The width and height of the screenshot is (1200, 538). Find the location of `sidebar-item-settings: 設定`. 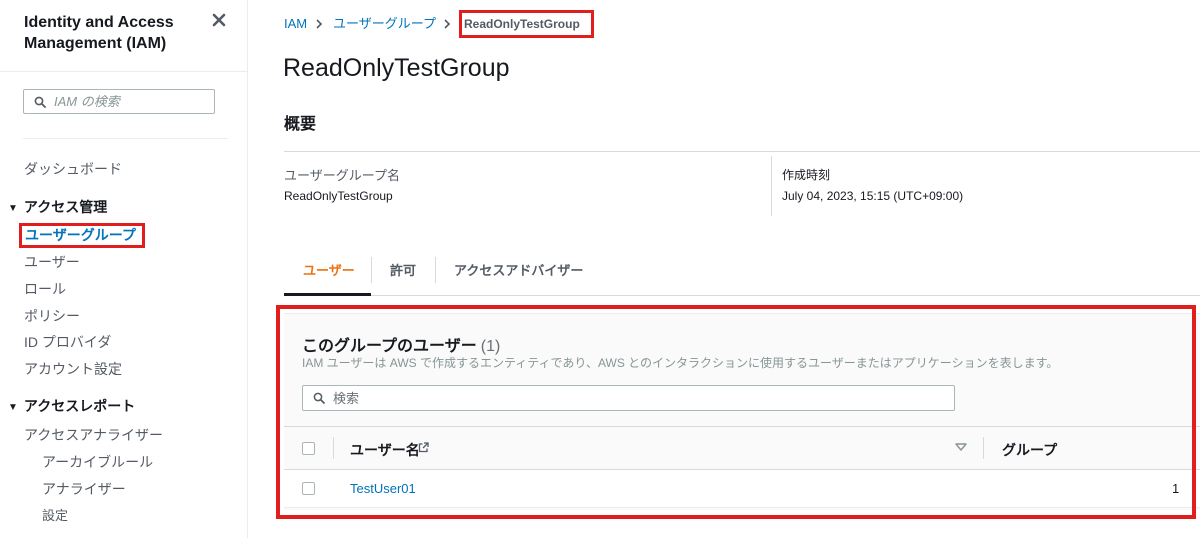

sidebar-item-settings: 設定 is located at coordinates (55, 516).